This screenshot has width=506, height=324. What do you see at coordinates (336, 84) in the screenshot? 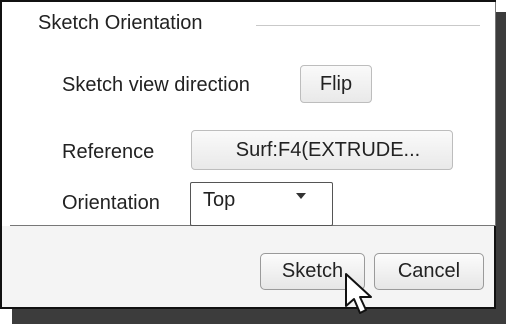
I see `flip-button: Flip` at bounding box center [336, 84].